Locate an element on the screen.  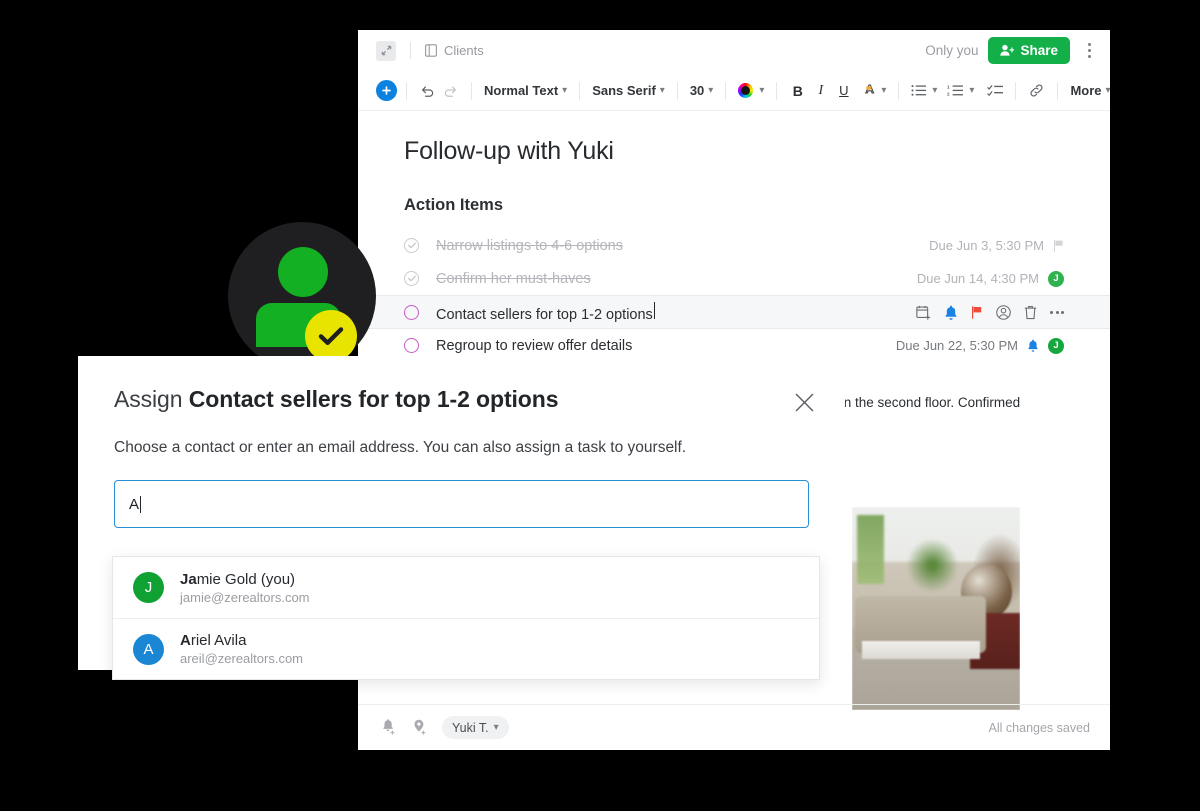
person-circle-icon is located at coordinates (1003, 312).